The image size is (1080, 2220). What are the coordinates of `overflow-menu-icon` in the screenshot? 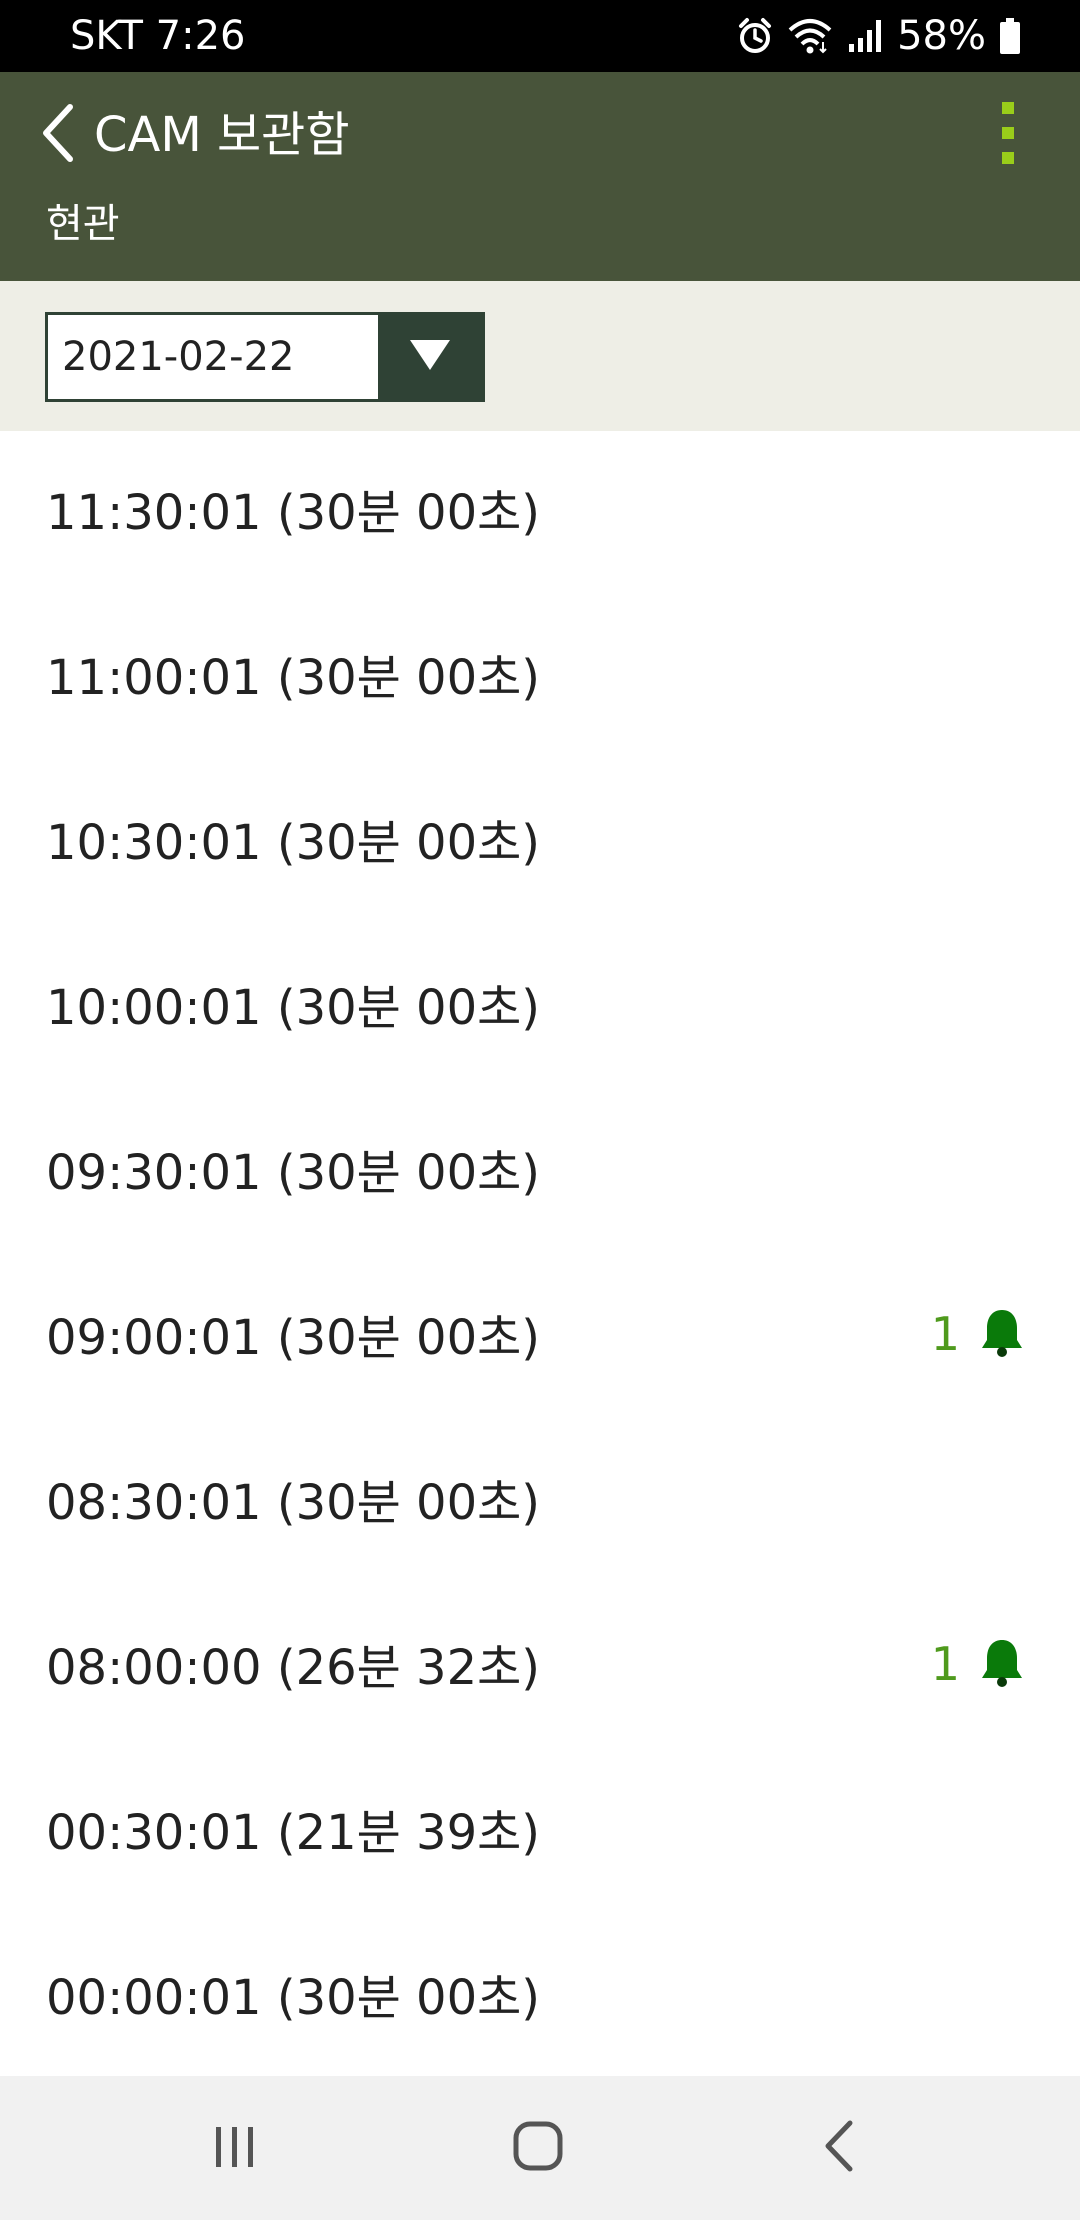 It's located at (1008, 135).